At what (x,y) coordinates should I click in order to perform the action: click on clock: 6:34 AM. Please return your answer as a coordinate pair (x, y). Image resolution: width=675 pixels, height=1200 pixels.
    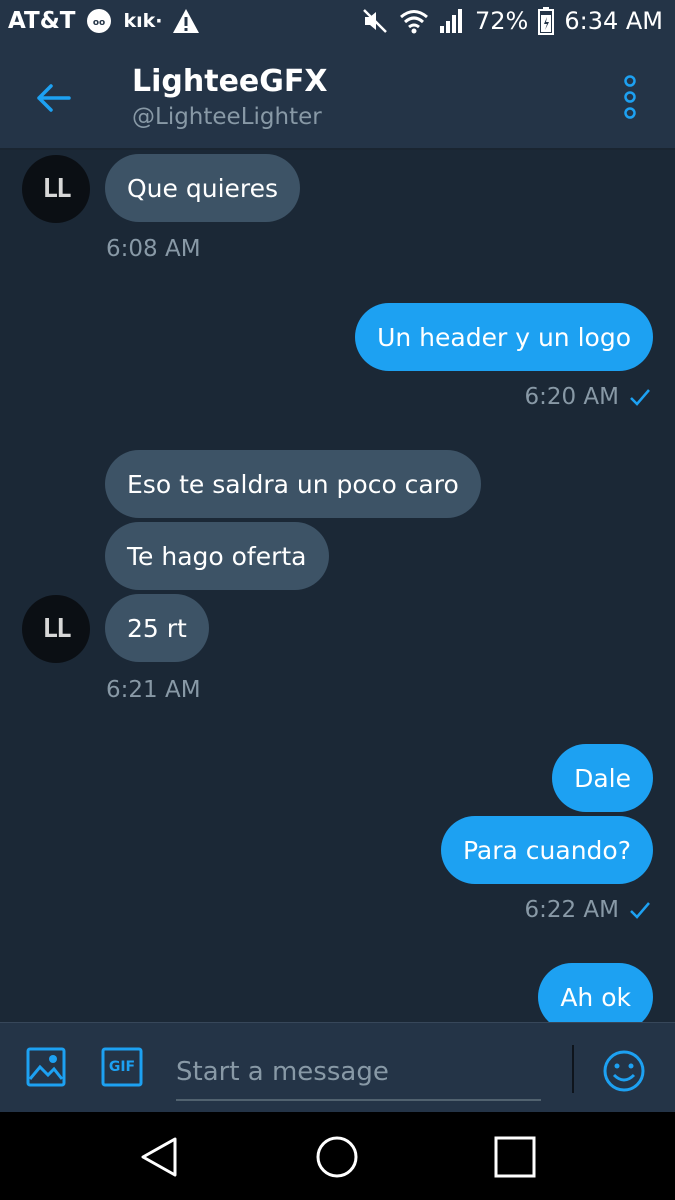
    Looking at the image, I should click on (613, 21).